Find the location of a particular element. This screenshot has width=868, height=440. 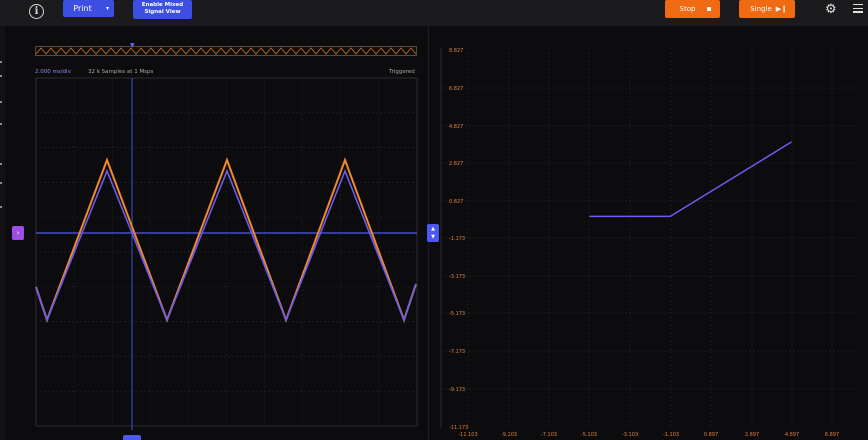

xy-plot-series is located at coordinates (690, 179).